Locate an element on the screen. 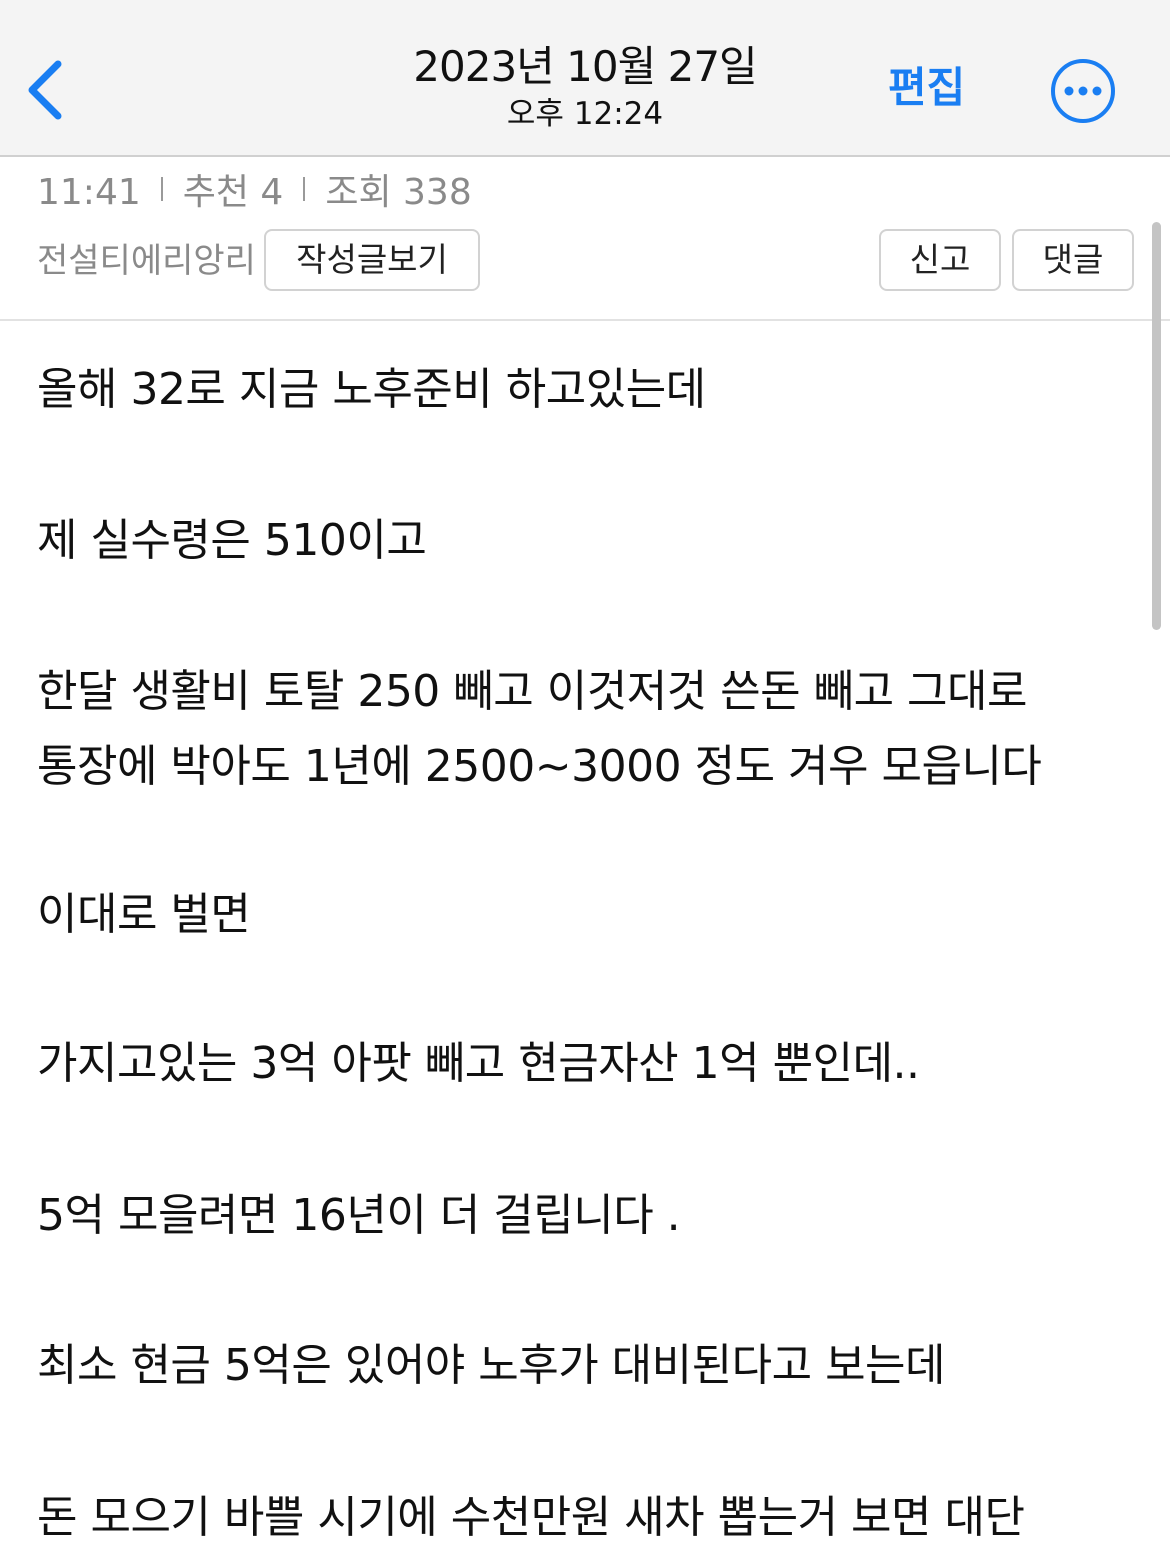 The image size is (1170, 1556). edit-button: 편집 is located at coordinates (926, 88).